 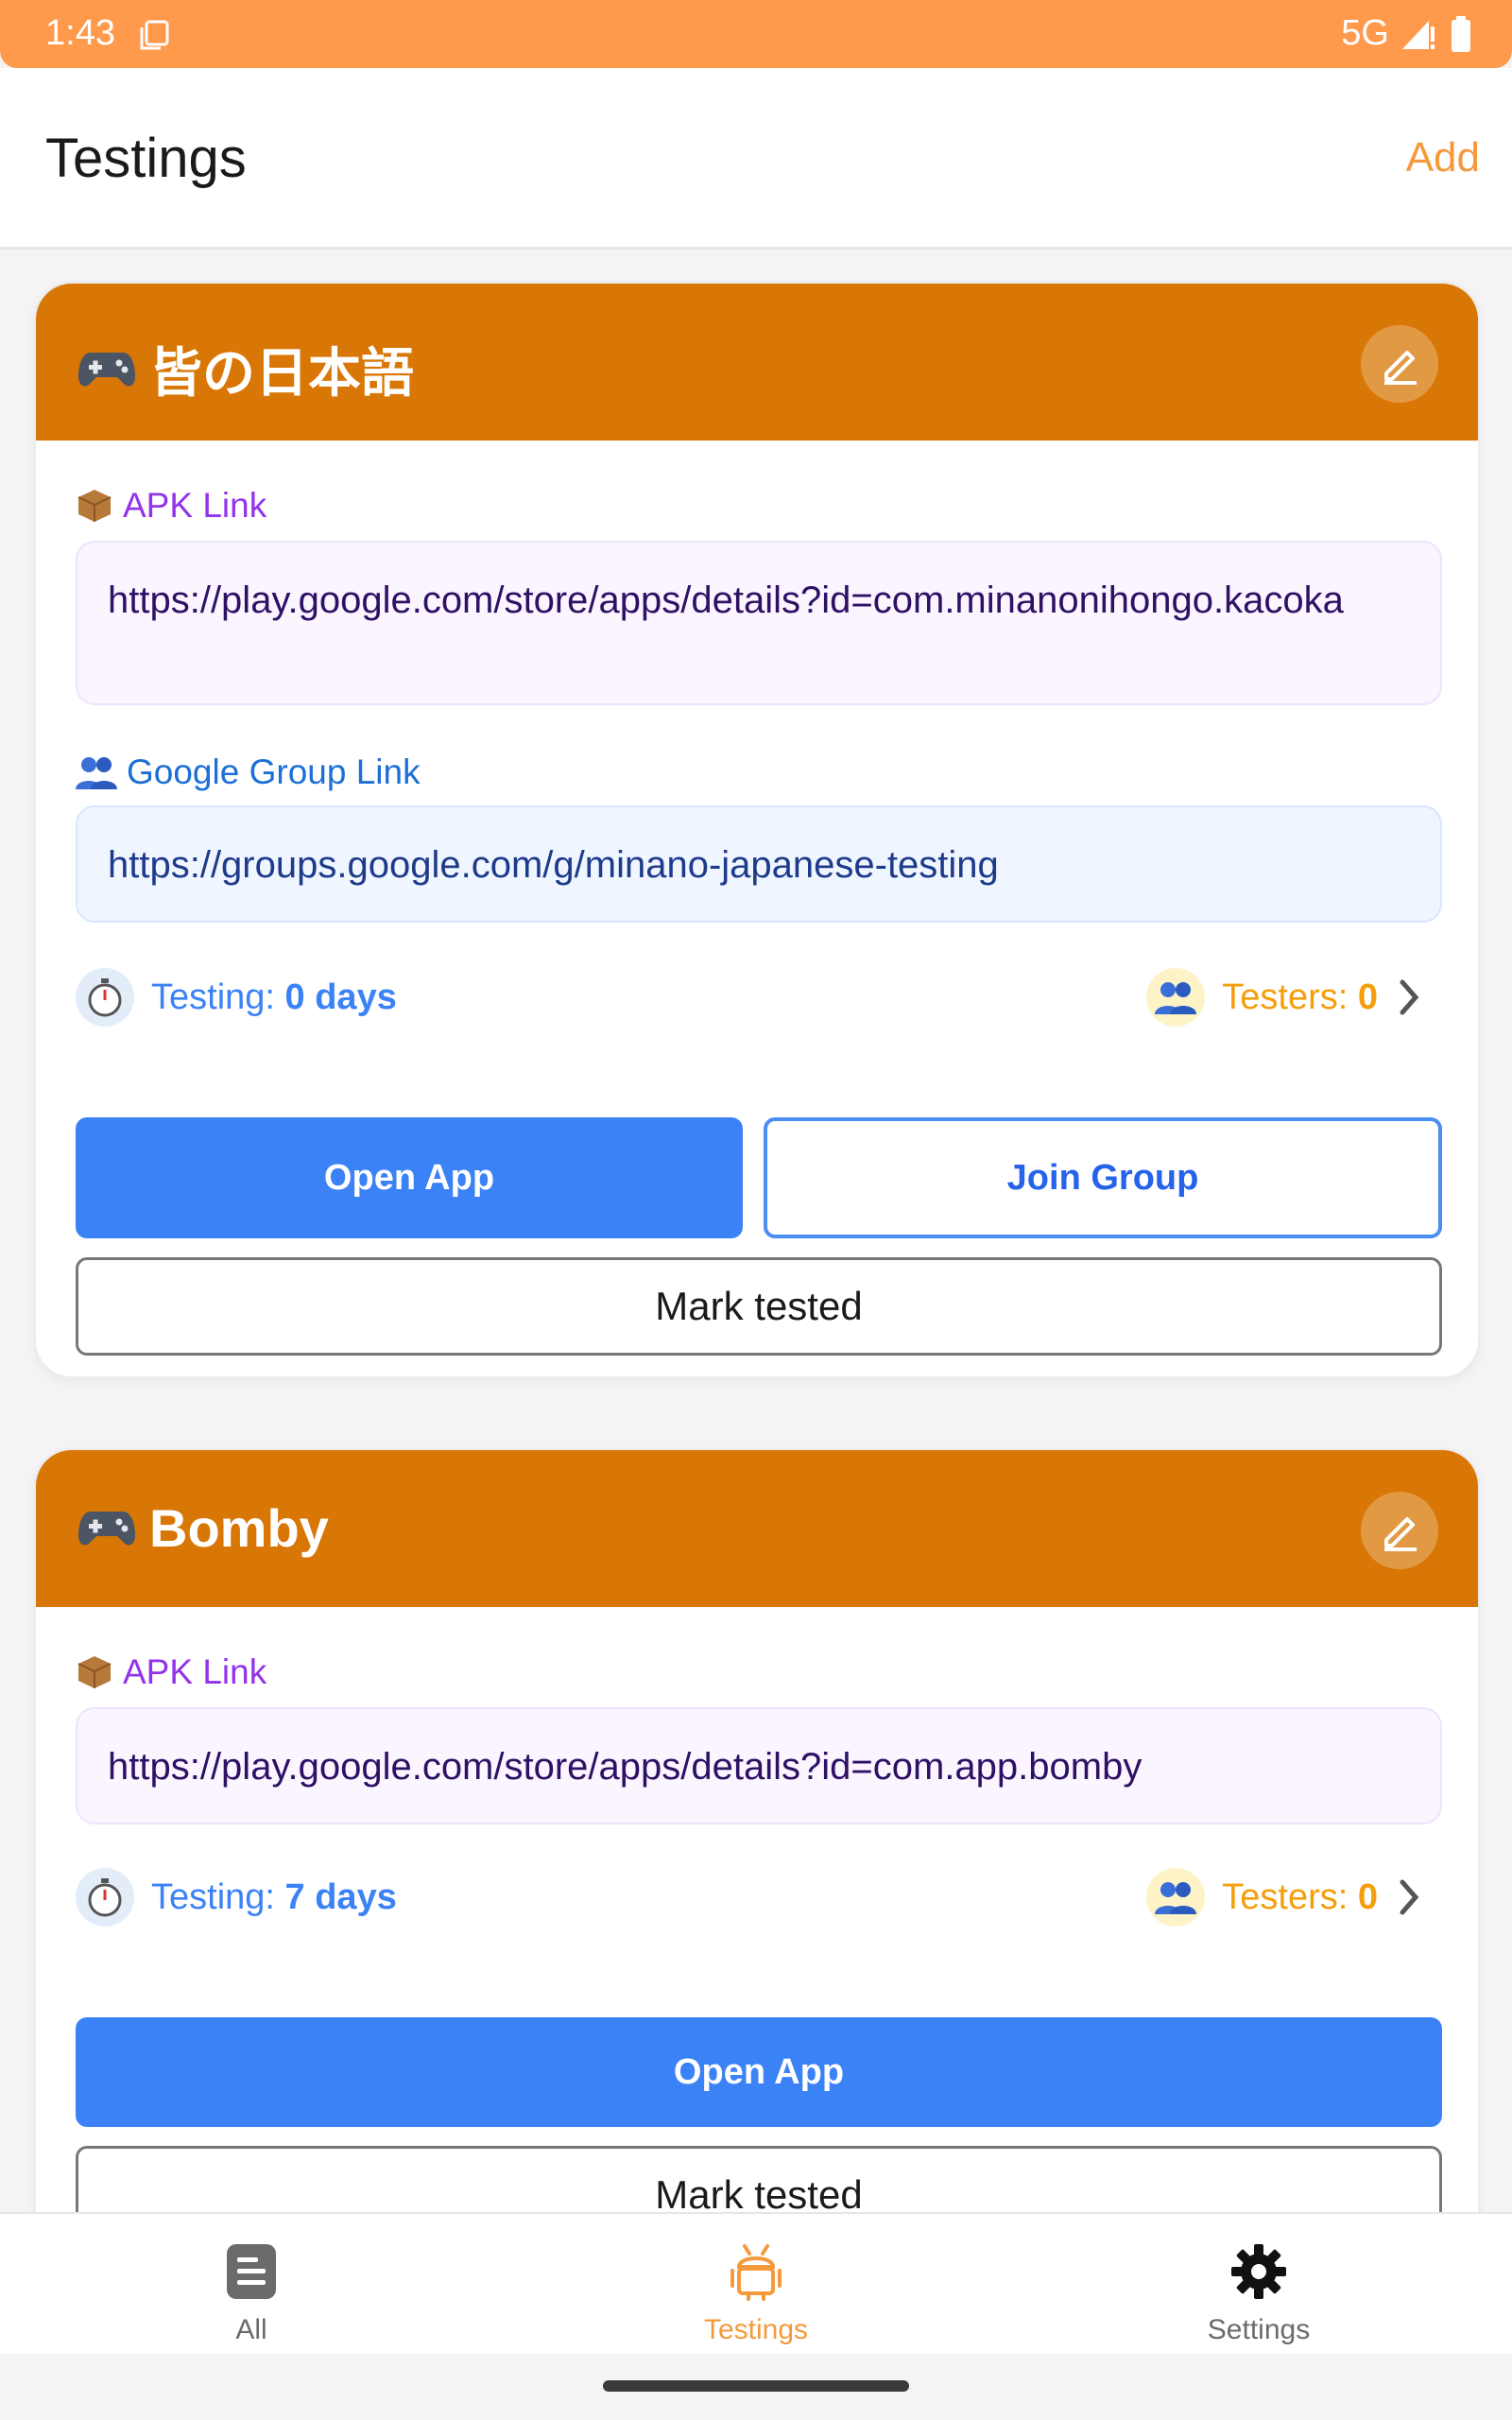 What do you see at coordinates (1103, 1177) in the screenshot?
I see `join-group-button: Join Group` at bounding box center [1103, 1177].